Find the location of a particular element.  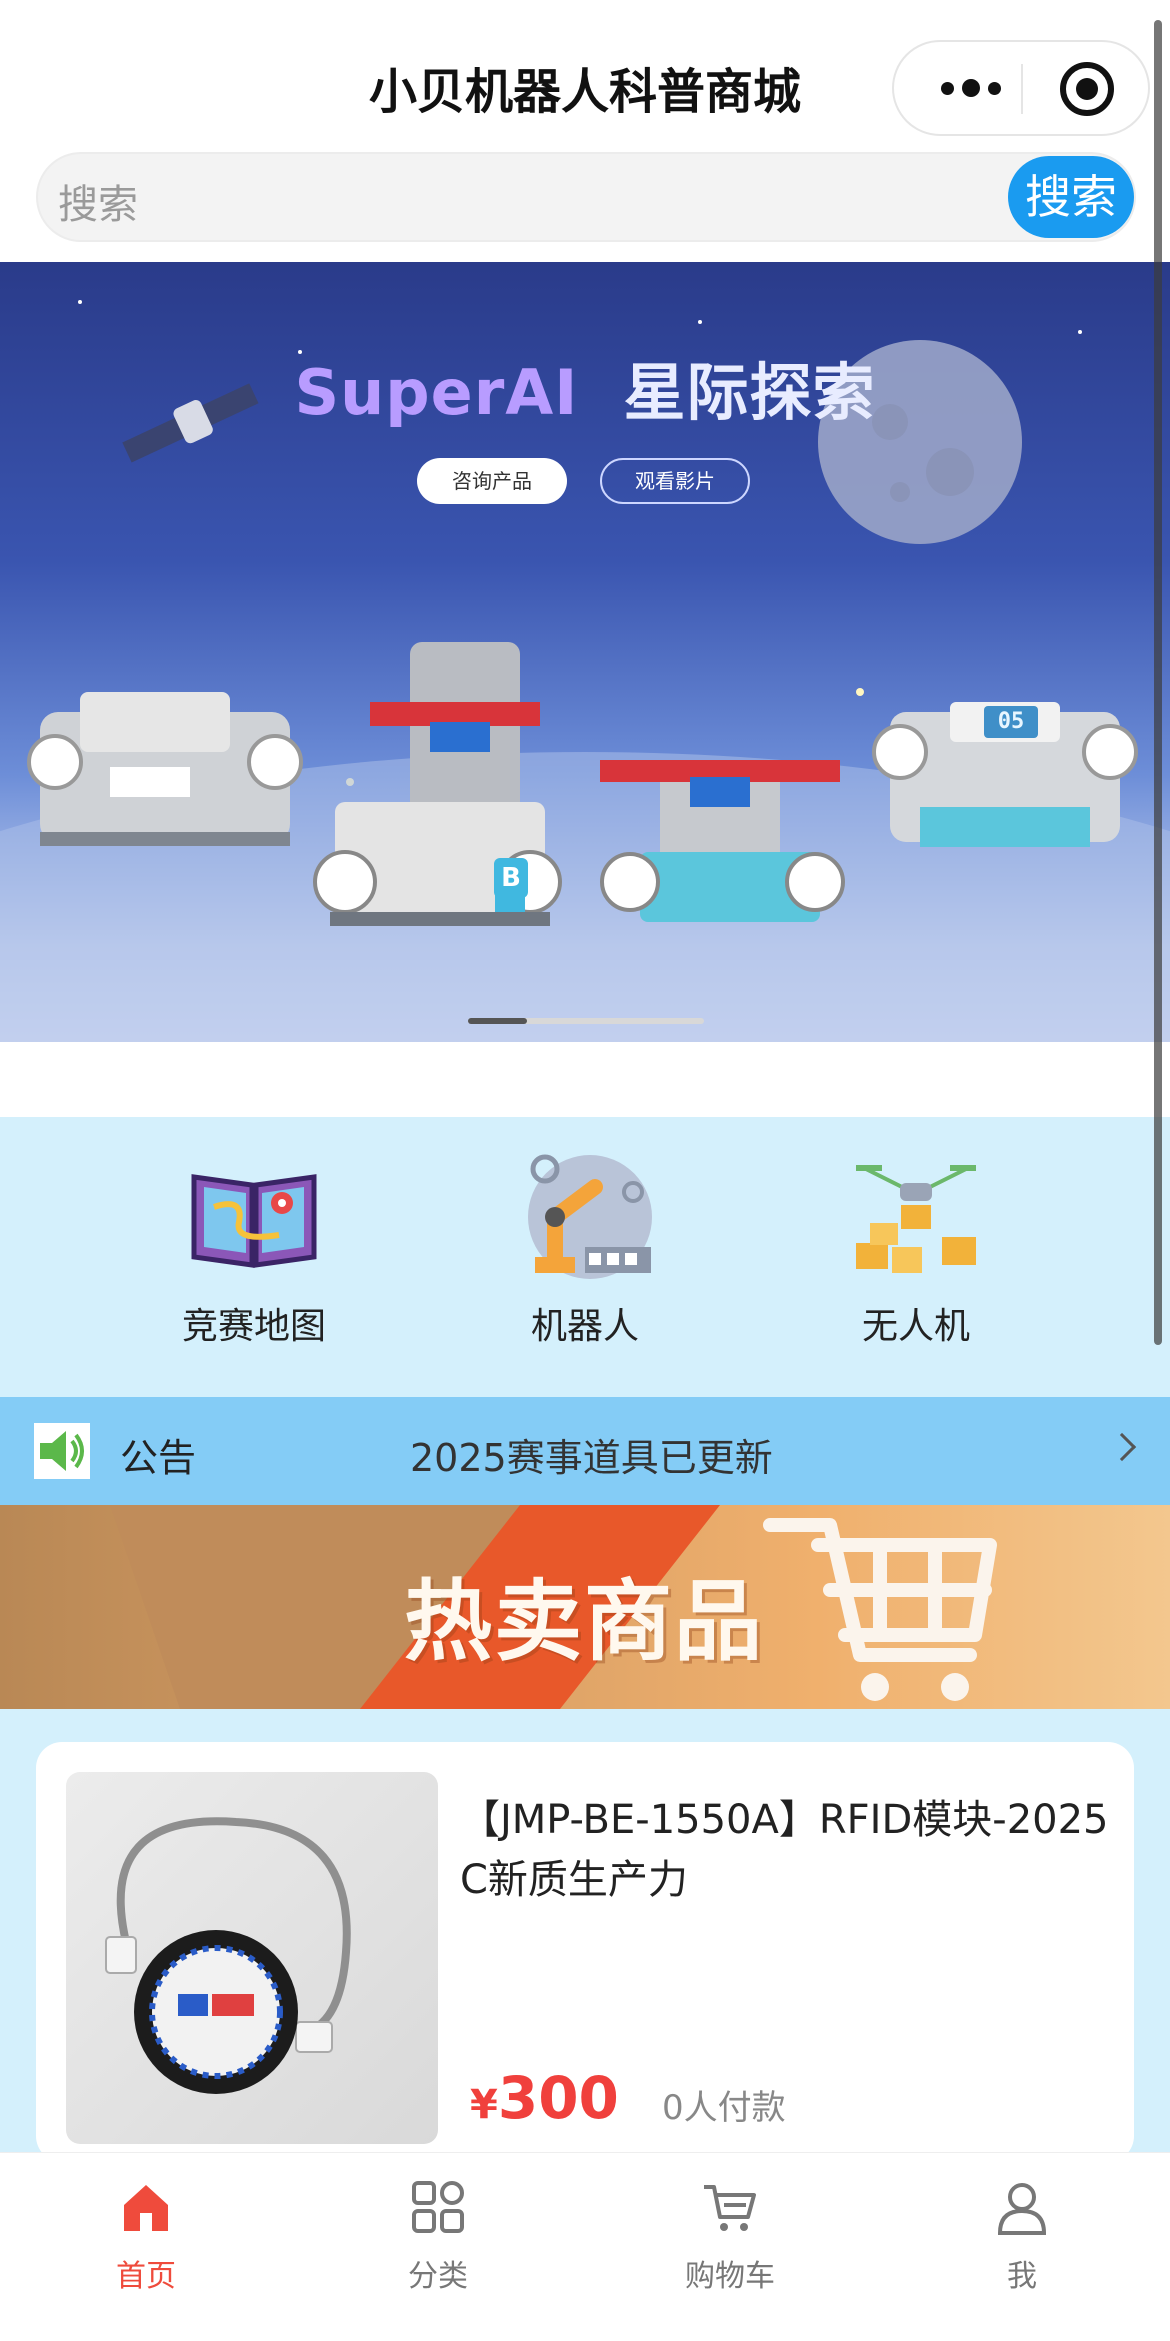

category-label: 无人机 is located at coordinates (915, 1326).